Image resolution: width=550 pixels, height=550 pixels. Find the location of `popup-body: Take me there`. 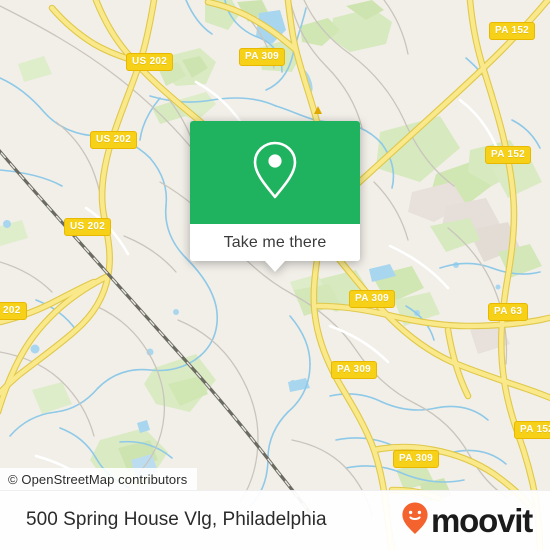

popup-body: Take me there is located at coordinates (275, 191).